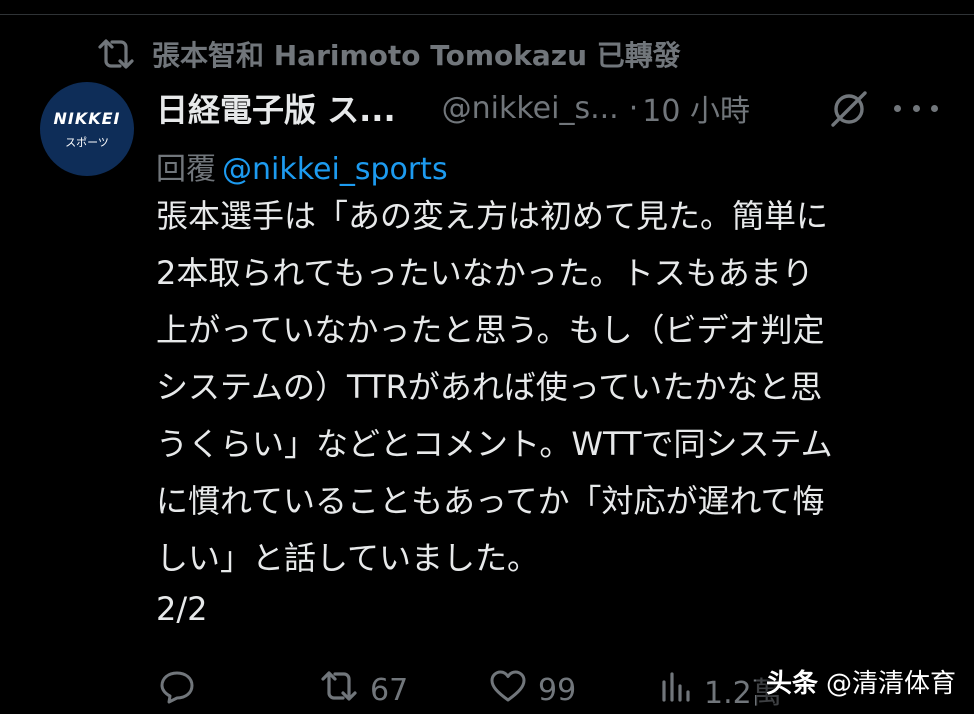 The height and width of the screenshot is (714, 974). I want to click on reply-context: 回覆 @nikkei_sports, so click(302, 166).